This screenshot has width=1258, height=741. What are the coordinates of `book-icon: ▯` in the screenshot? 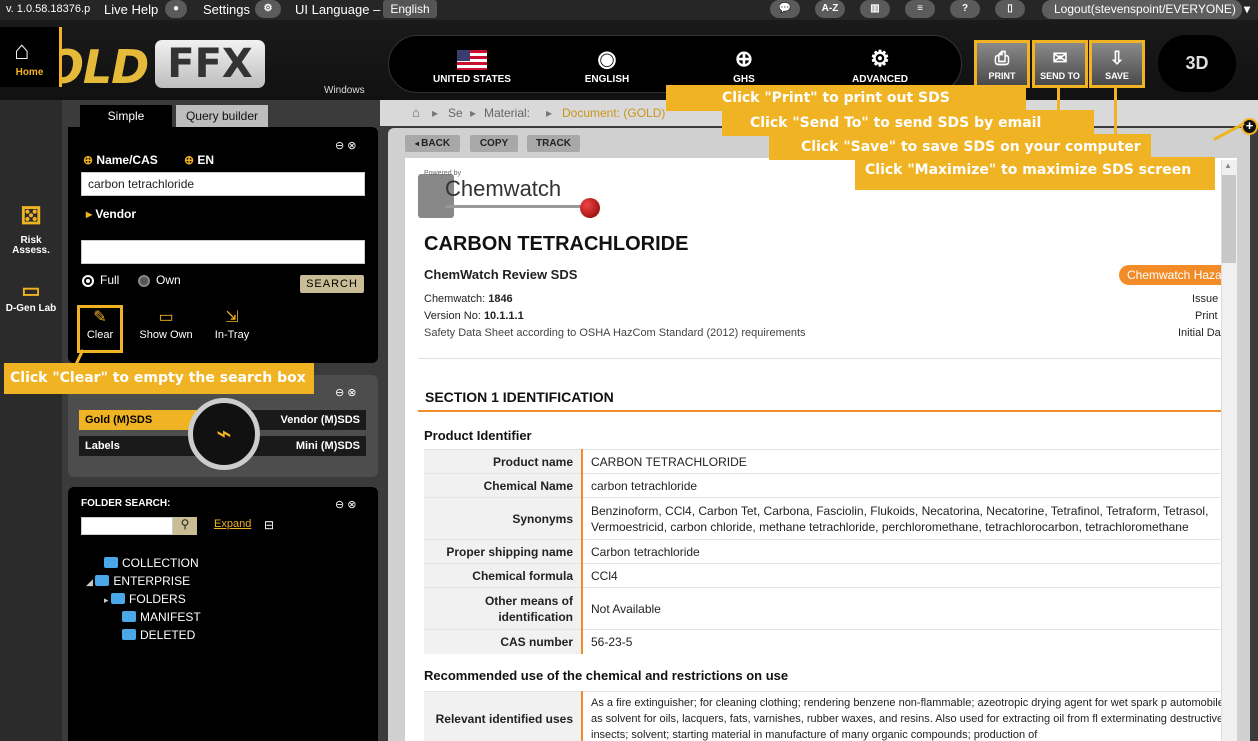 It's located at (1010, 9).